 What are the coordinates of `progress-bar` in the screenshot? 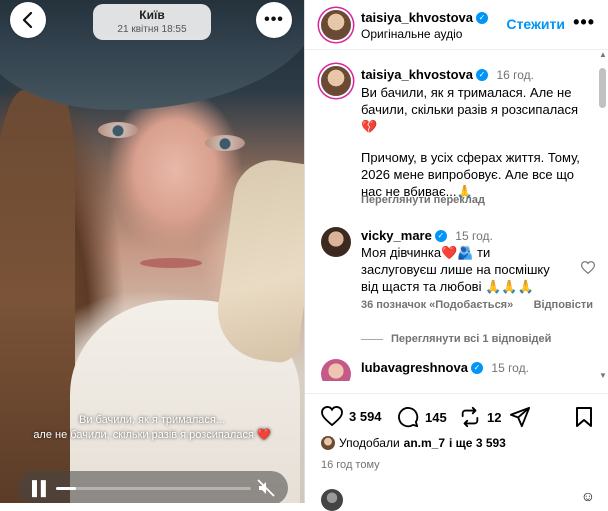 It's located at (153, 488).